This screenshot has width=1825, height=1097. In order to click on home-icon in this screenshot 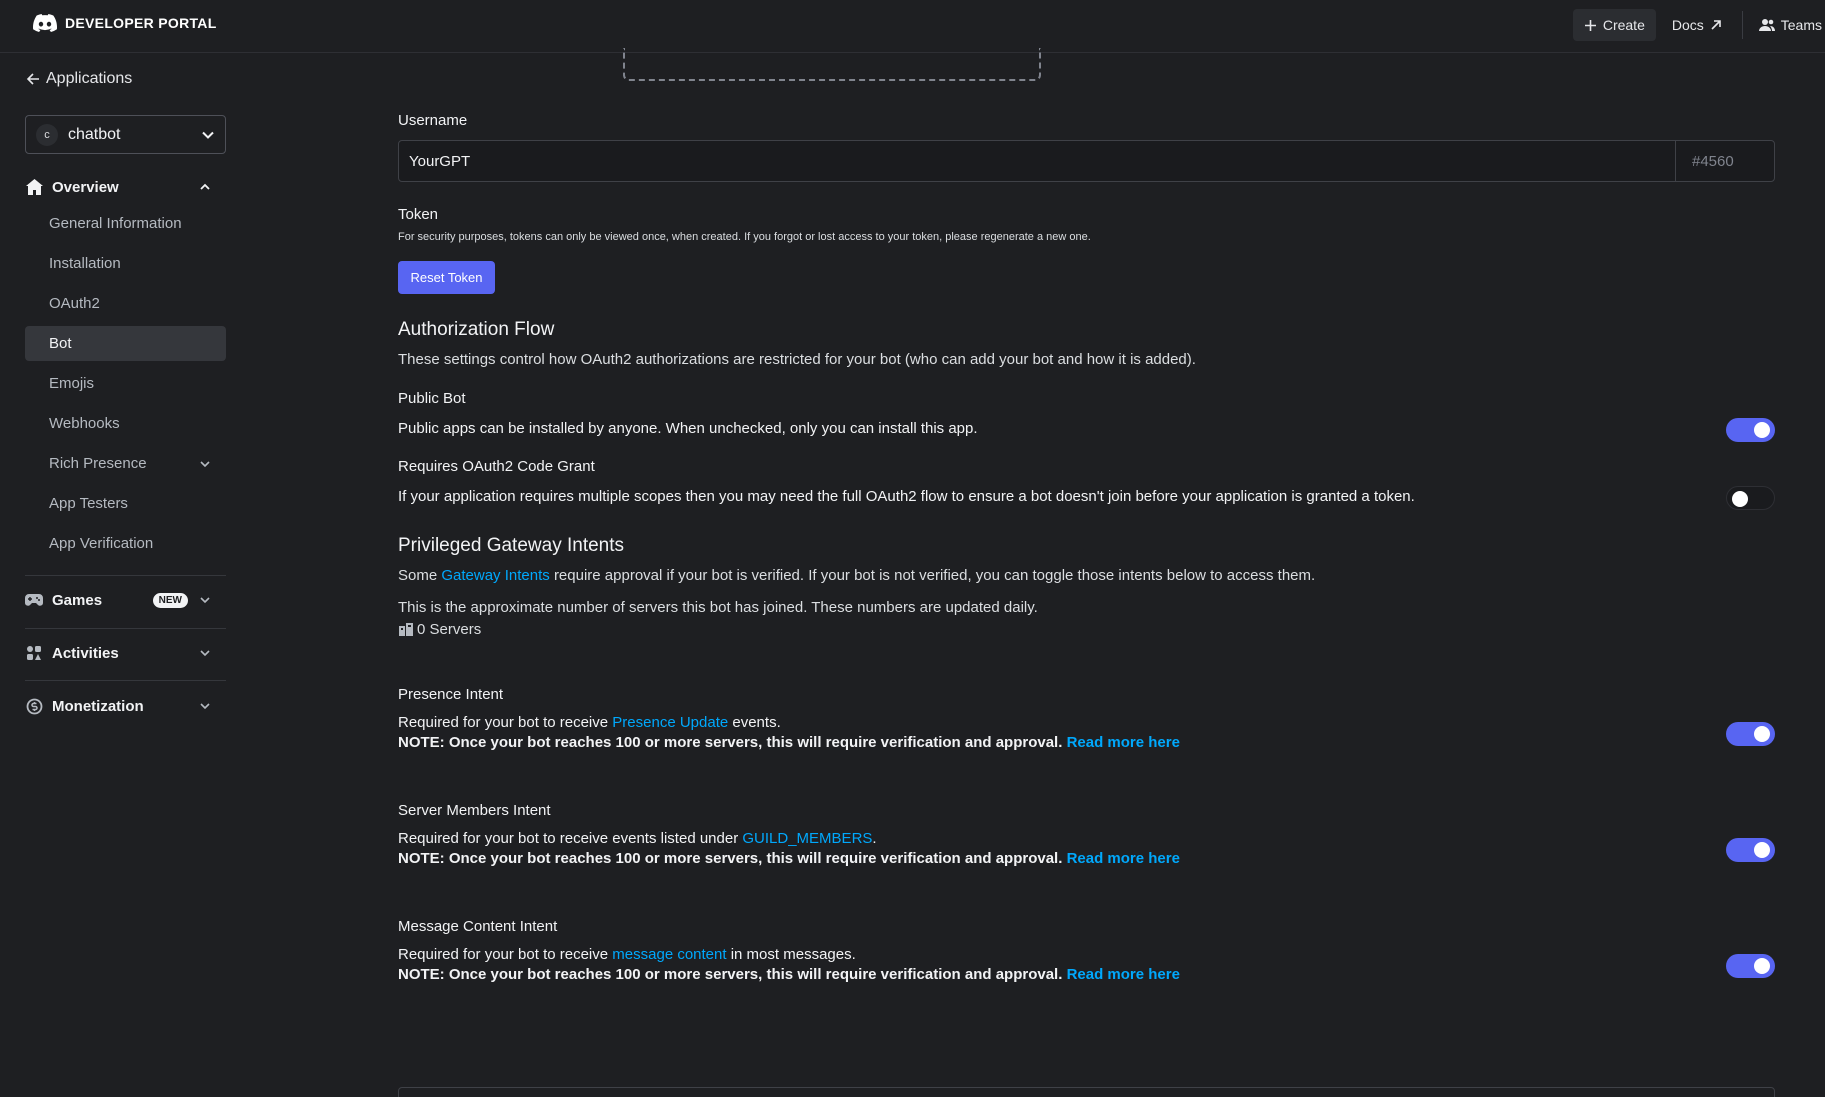, I will do `click(34, 187)`.